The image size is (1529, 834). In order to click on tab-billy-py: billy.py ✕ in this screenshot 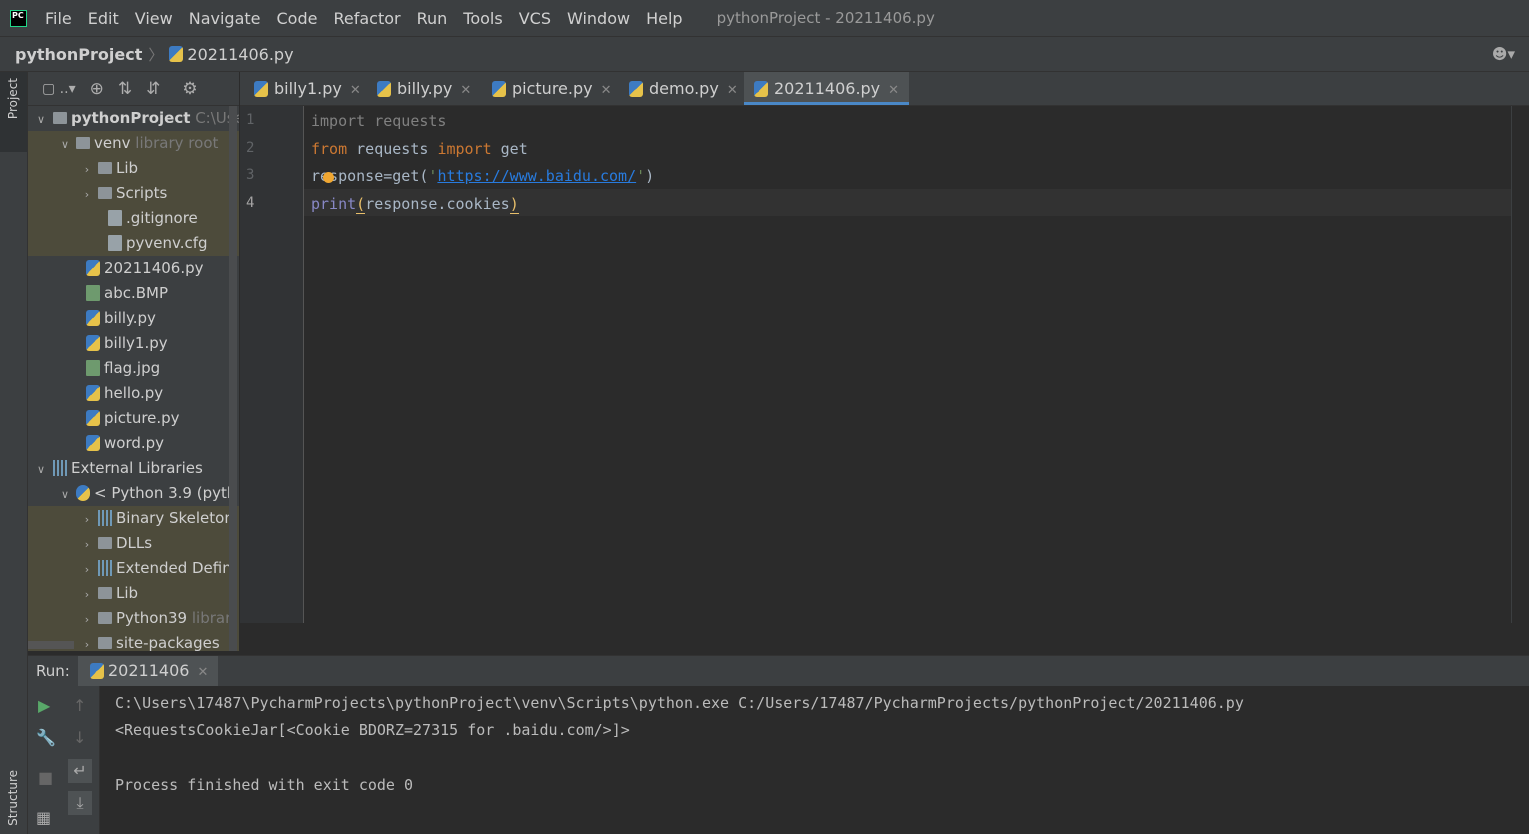, I will do `click(428, 88)`.